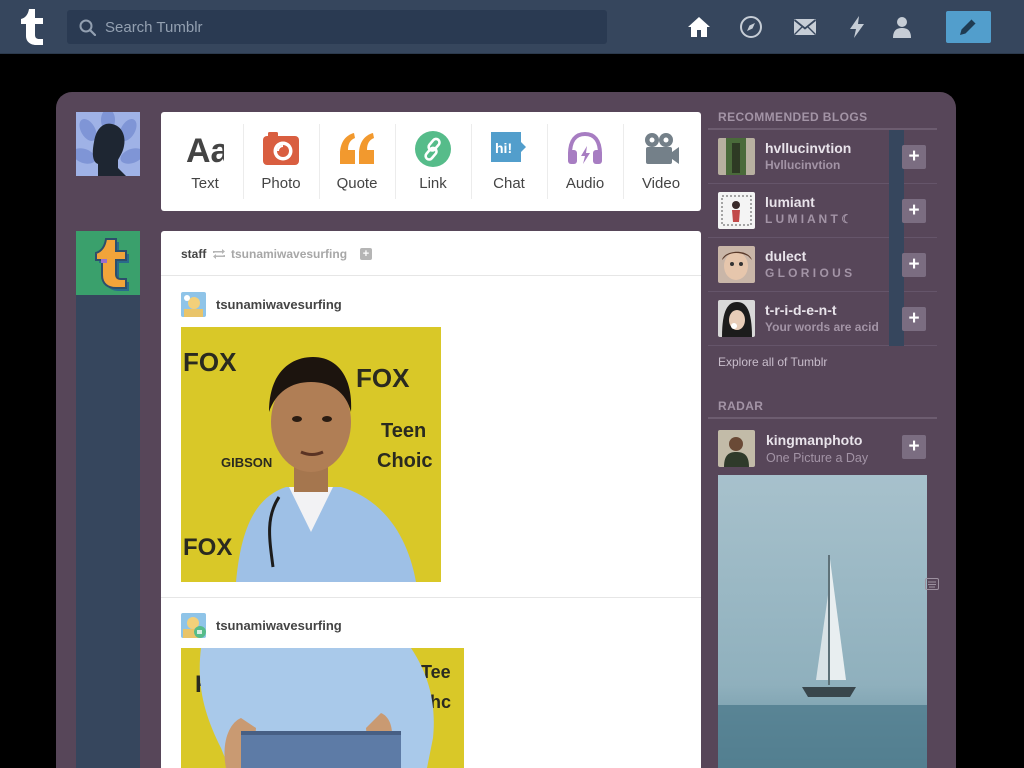 The width and height of the screenshot is (1024, 768). What do you see at coordinates (87, 27) in the screenshot?
I see `search-icon` at bounding box center [87, 27].